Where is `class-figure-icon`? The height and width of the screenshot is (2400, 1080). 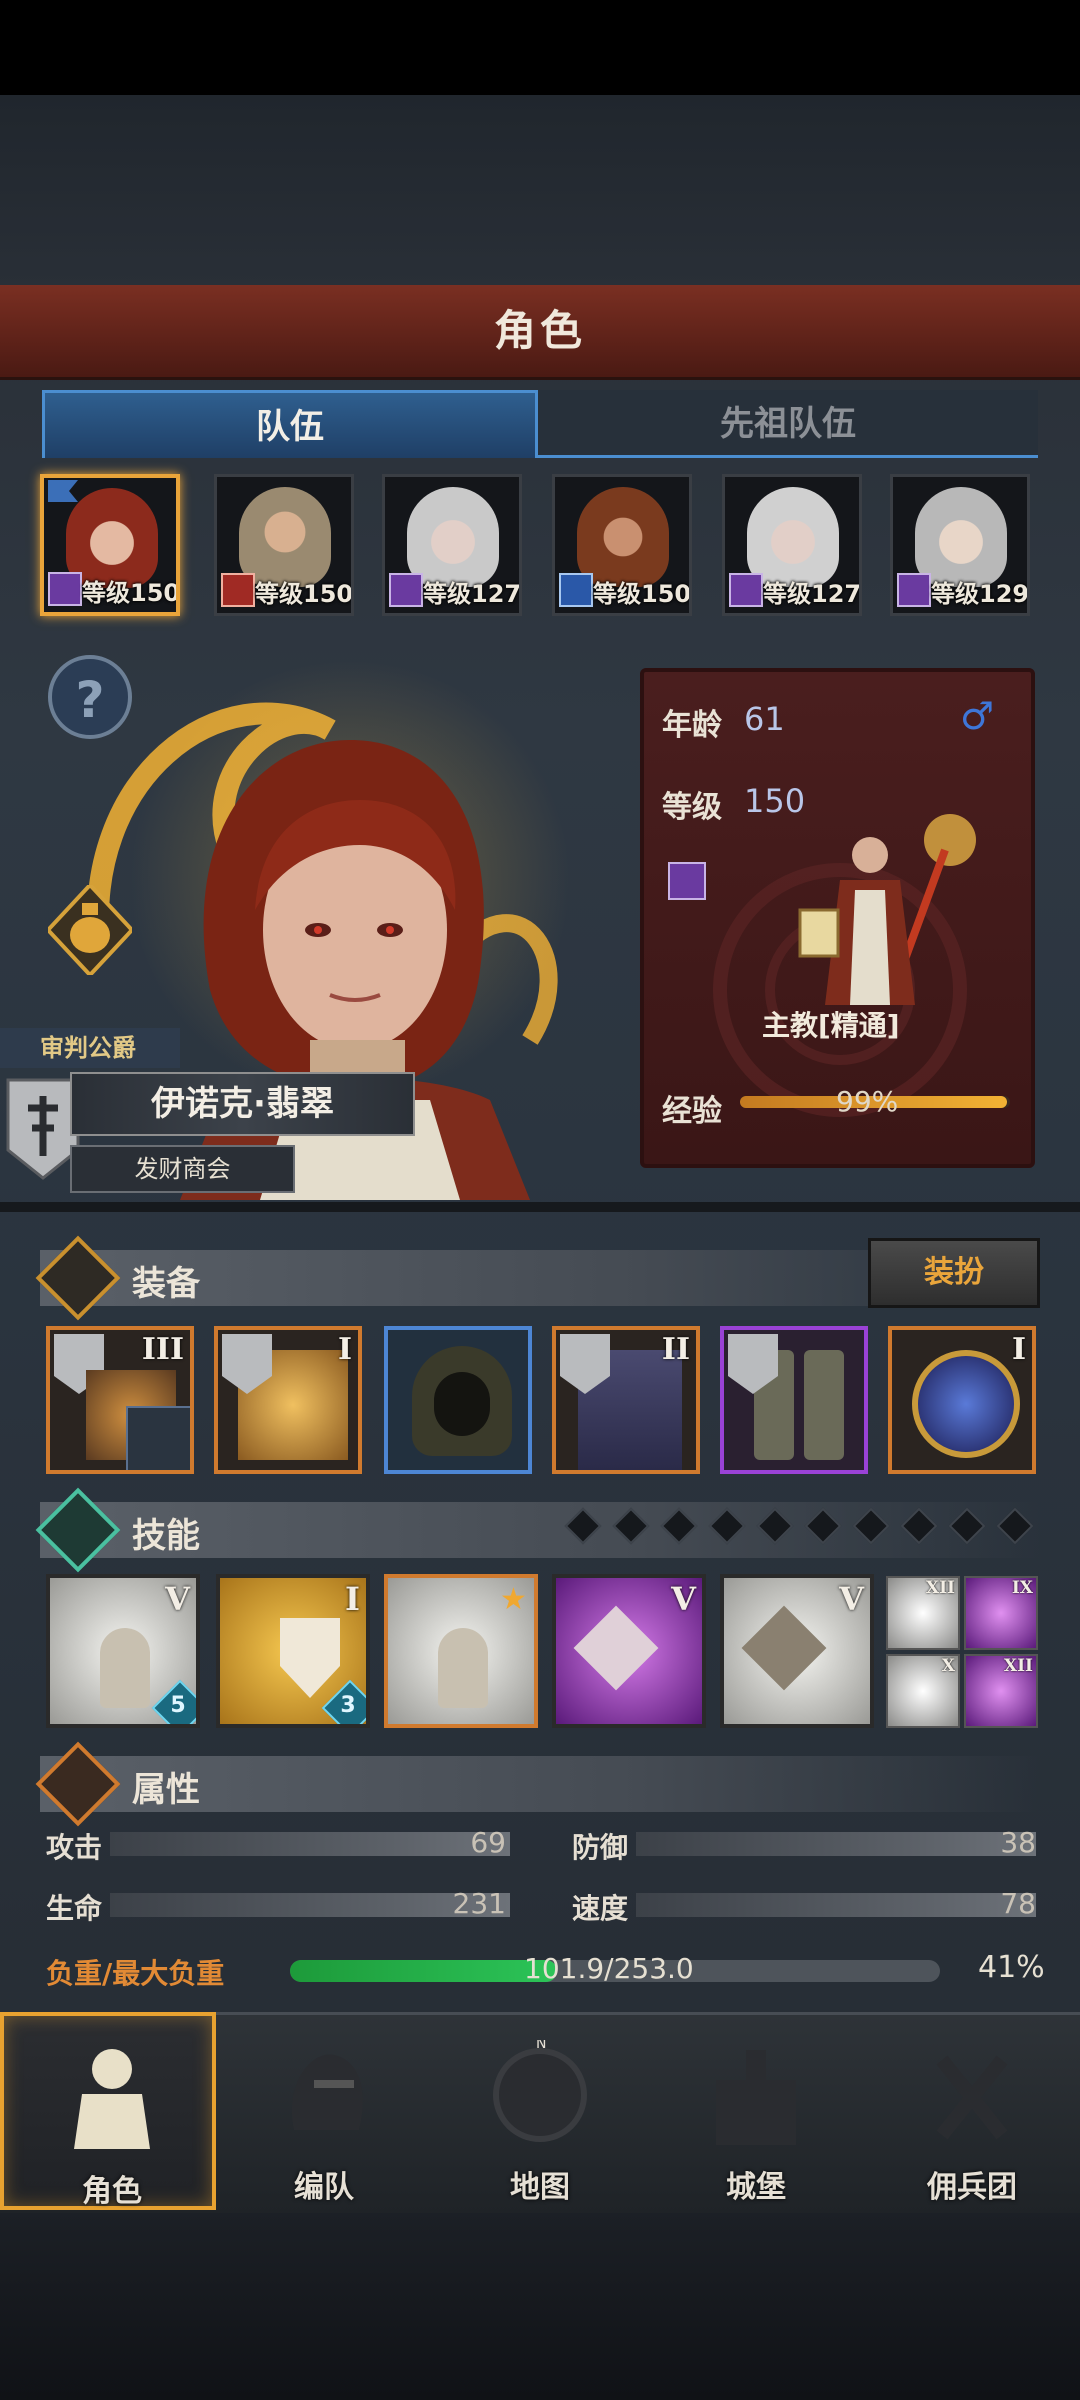 class-figure-icon is located at coordinates (887, 909).